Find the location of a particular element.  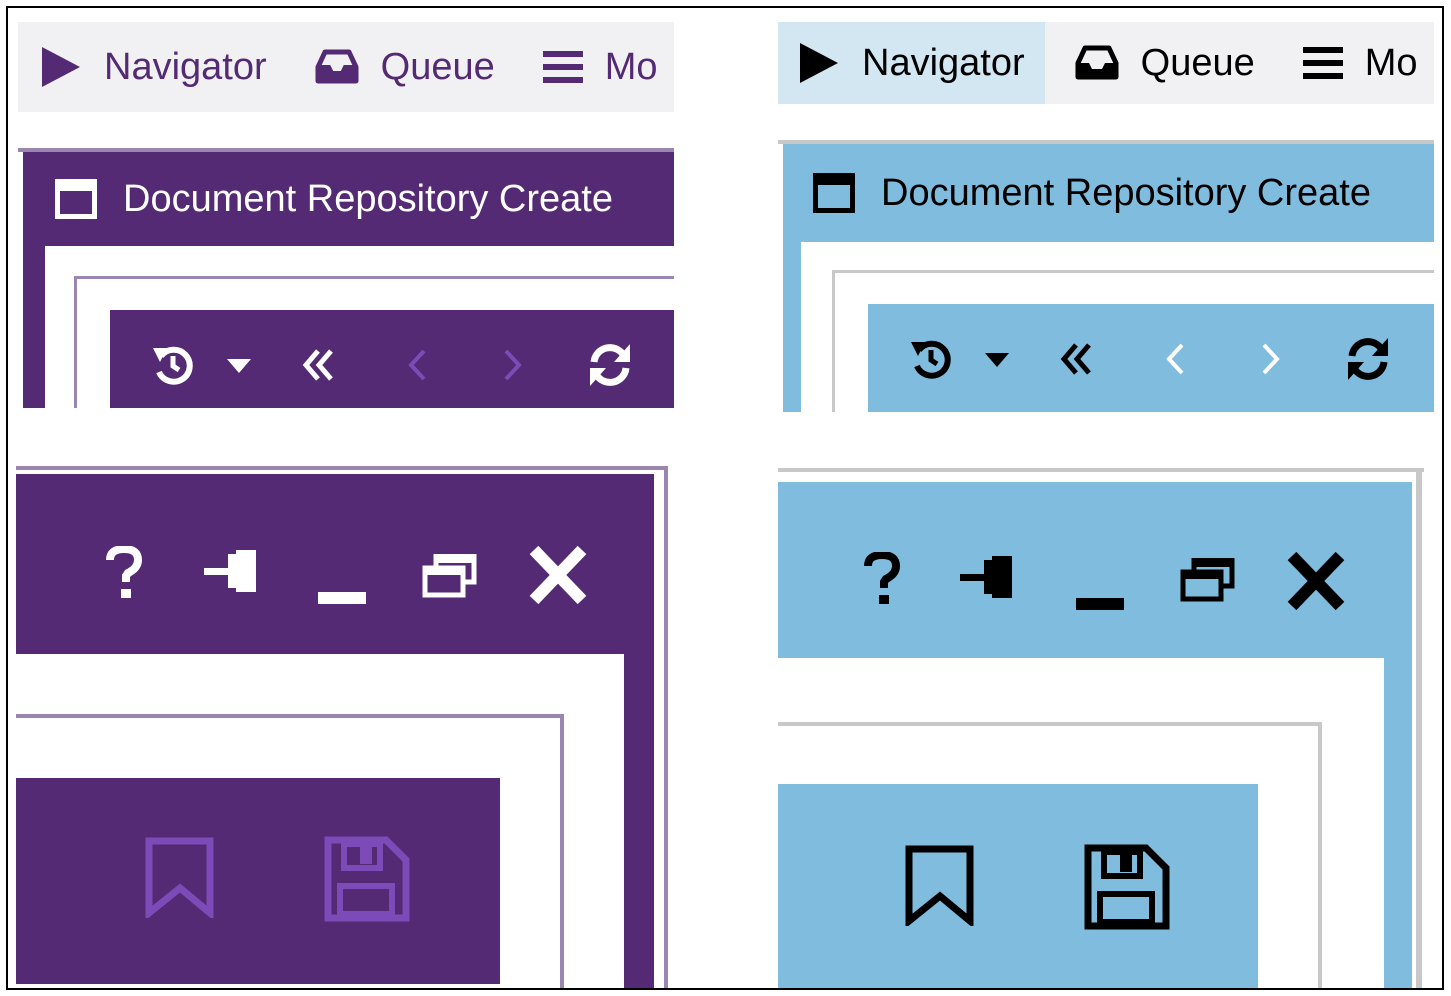

purple-action-bar is located at coordinates (258, 881).